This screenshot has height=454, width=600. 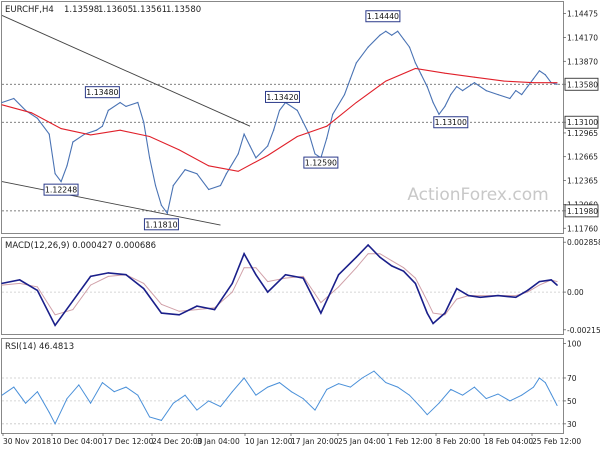 What do you see at coordinates (177, 441) in the screenshot?
I see `x-tick-label-3: 24 Dec 20:00` at bounding box center [177, 441].